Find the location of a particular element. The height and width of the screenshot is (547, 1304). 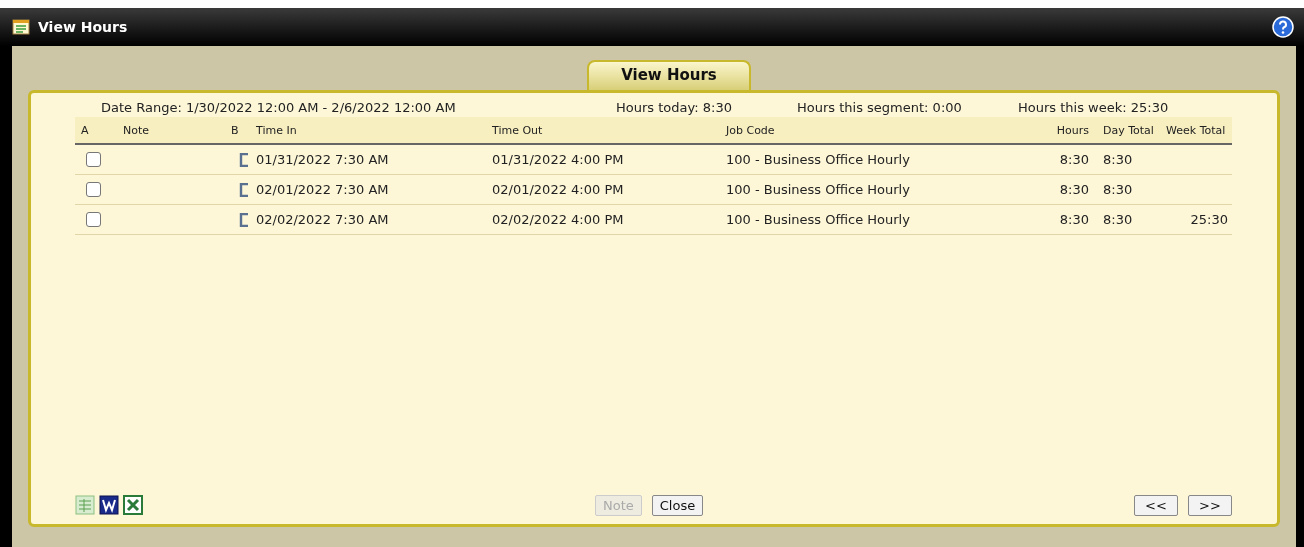

view-hours-tab: View Hours is located at coordinates (669, 75).